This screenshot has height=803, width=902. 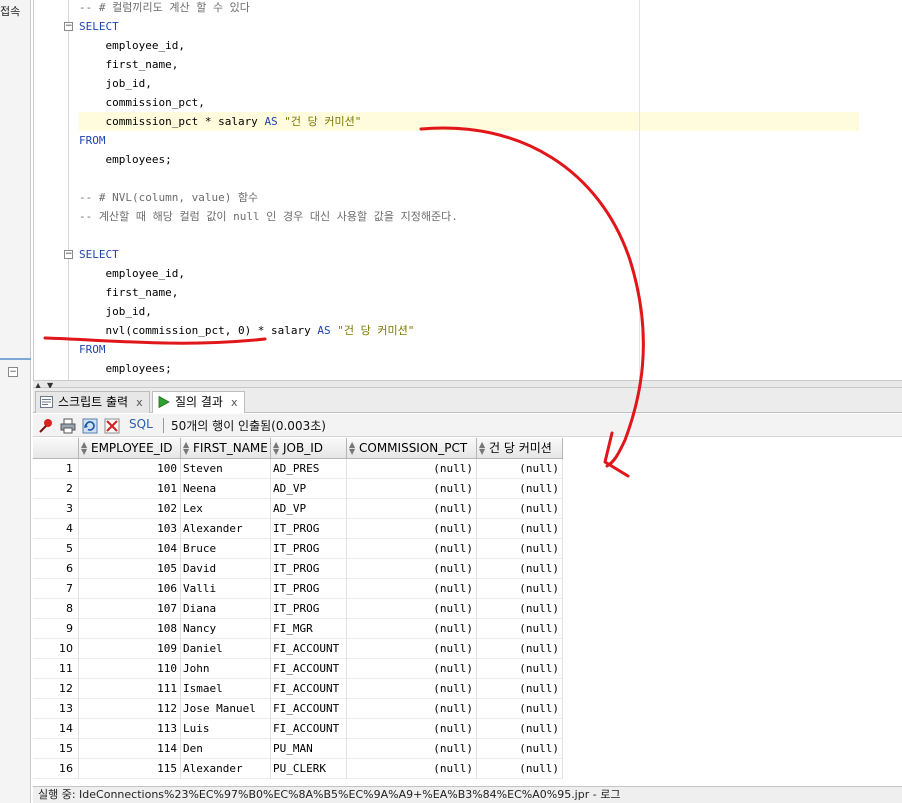 What do you see at coordinates (226, 709) in the screenshot?
I see `first-name-cell: Jose Manuel` at bounding box center [226, 709].